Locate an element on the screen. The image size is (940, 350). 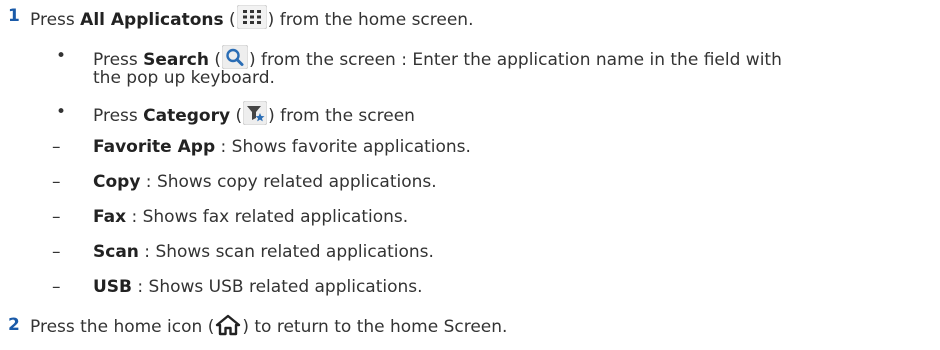
category-item-text: Scan : Shows scan related applications. is located at coordinates (263, 252).